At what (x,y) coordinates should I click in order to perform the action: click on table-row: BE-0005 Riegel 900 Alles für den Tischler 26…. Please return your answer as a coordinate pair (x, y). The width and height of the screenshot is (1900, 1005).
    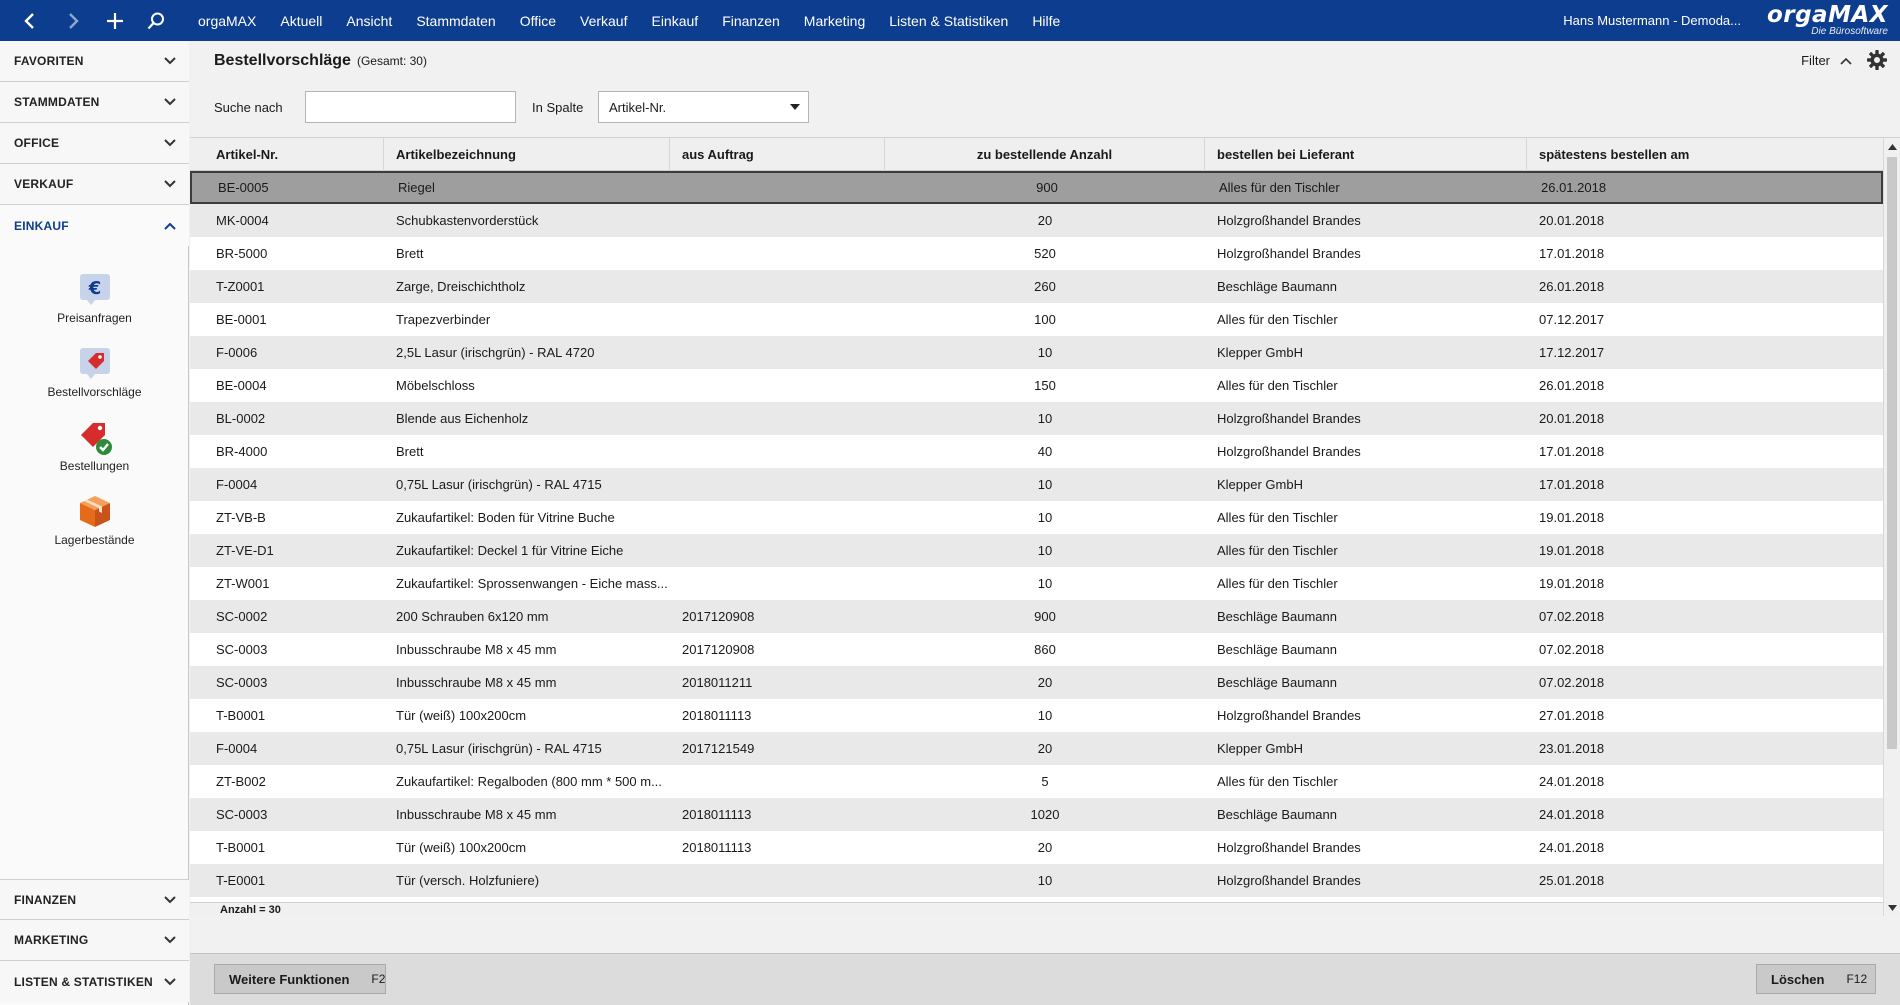
    Looking at the image, I should click on (1036, 187).